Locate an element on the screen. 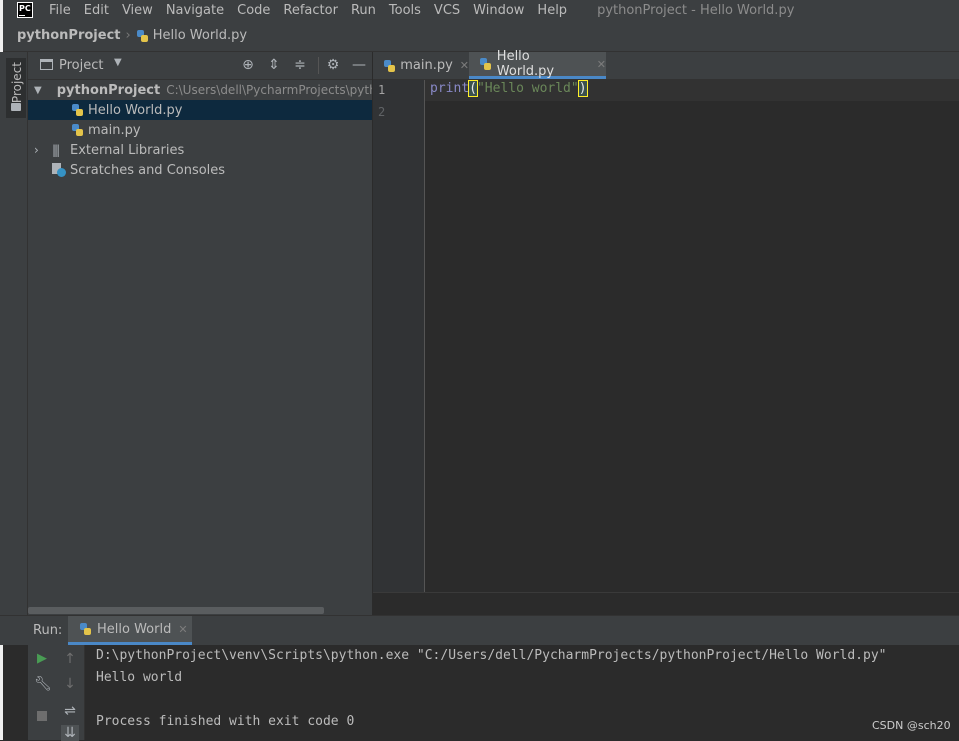 Image resolution: width=959 pixels, height=741 pixels. breadcrumb-project: pythonProject is located at coordinates (69, 35).